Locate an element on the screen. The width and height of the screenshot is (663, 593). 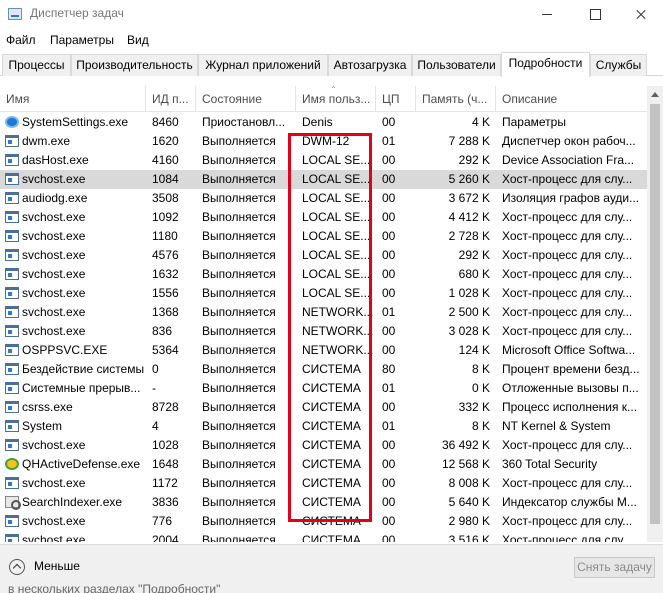
cell-name: audiodg.exe is located at coordinates (55, 198).